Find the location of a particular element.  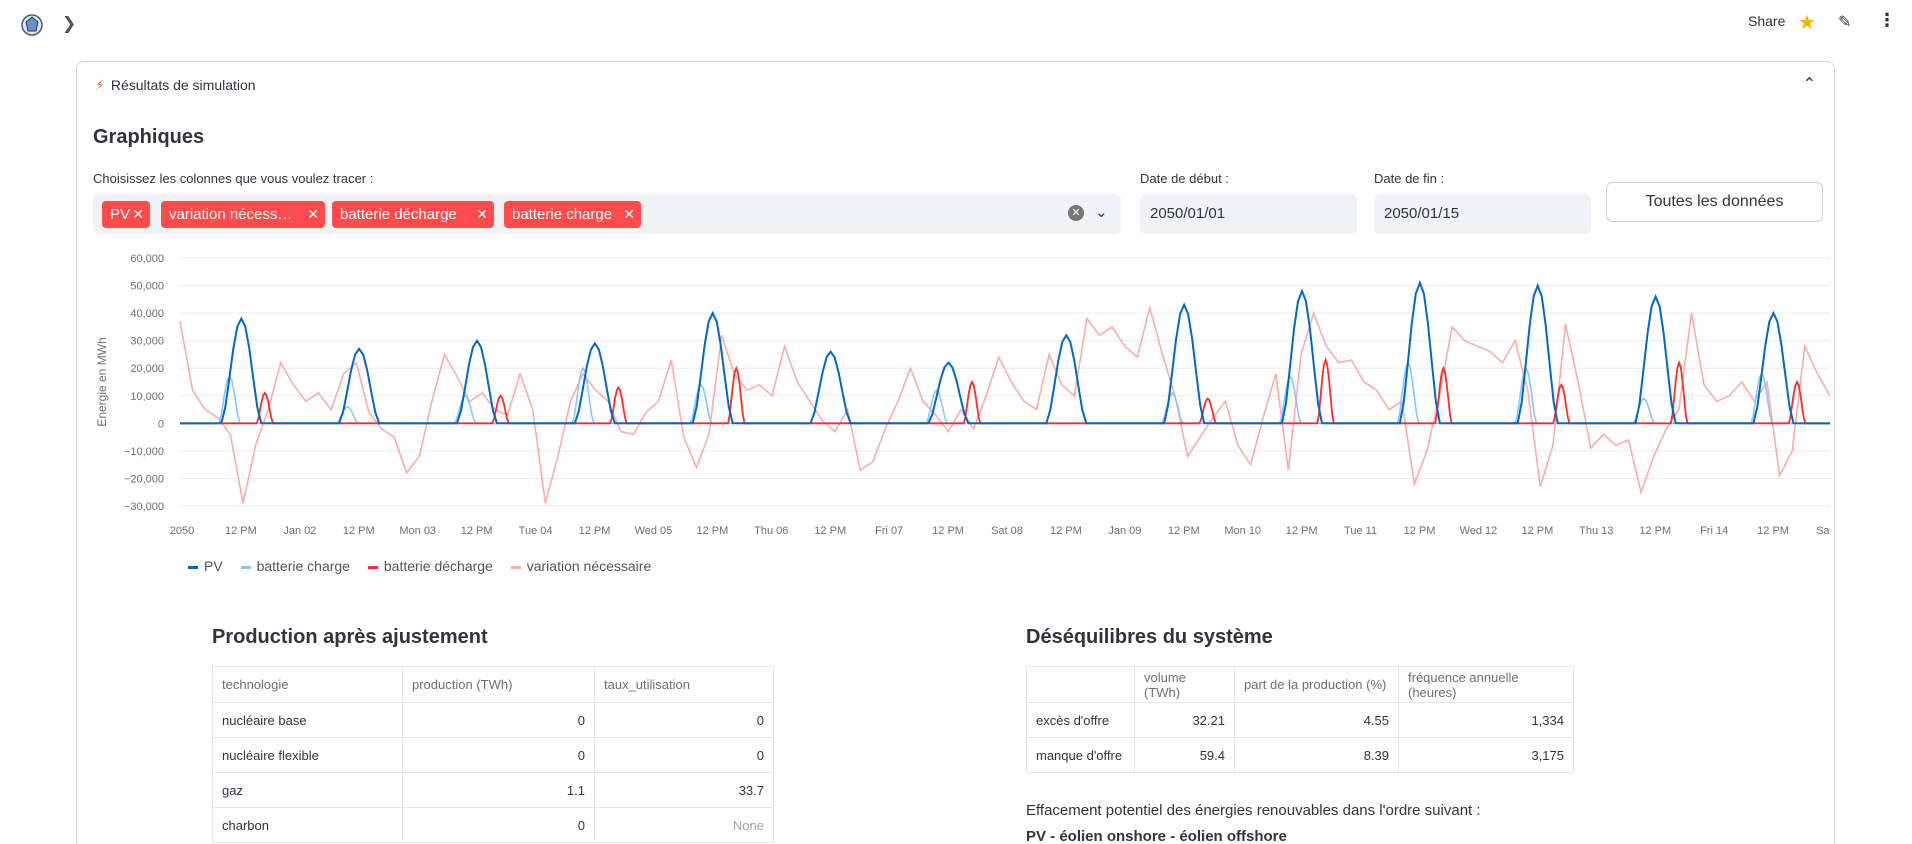

pencil-icon: ✎ is located at coordinates (1844, 22).